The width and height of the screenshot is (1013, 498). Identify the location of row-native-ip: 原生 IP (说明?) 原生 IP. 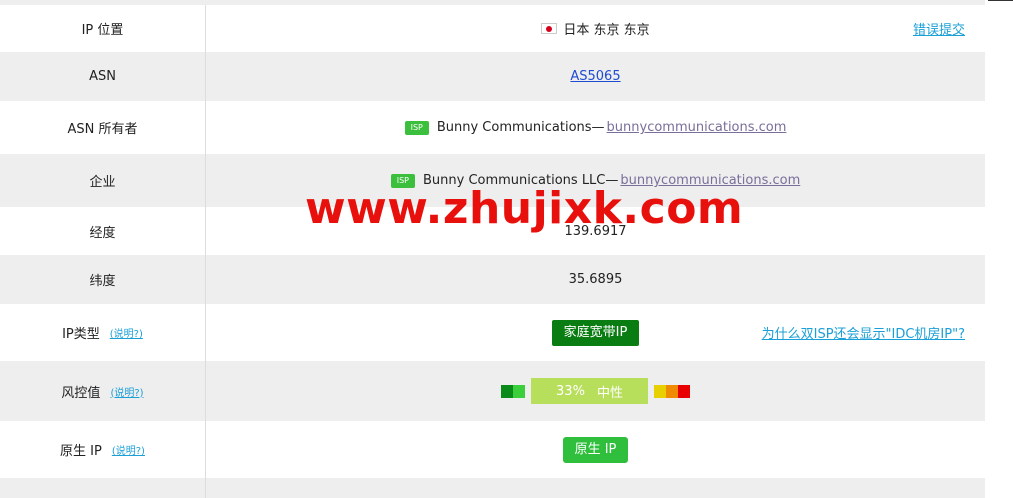
(492, 449).